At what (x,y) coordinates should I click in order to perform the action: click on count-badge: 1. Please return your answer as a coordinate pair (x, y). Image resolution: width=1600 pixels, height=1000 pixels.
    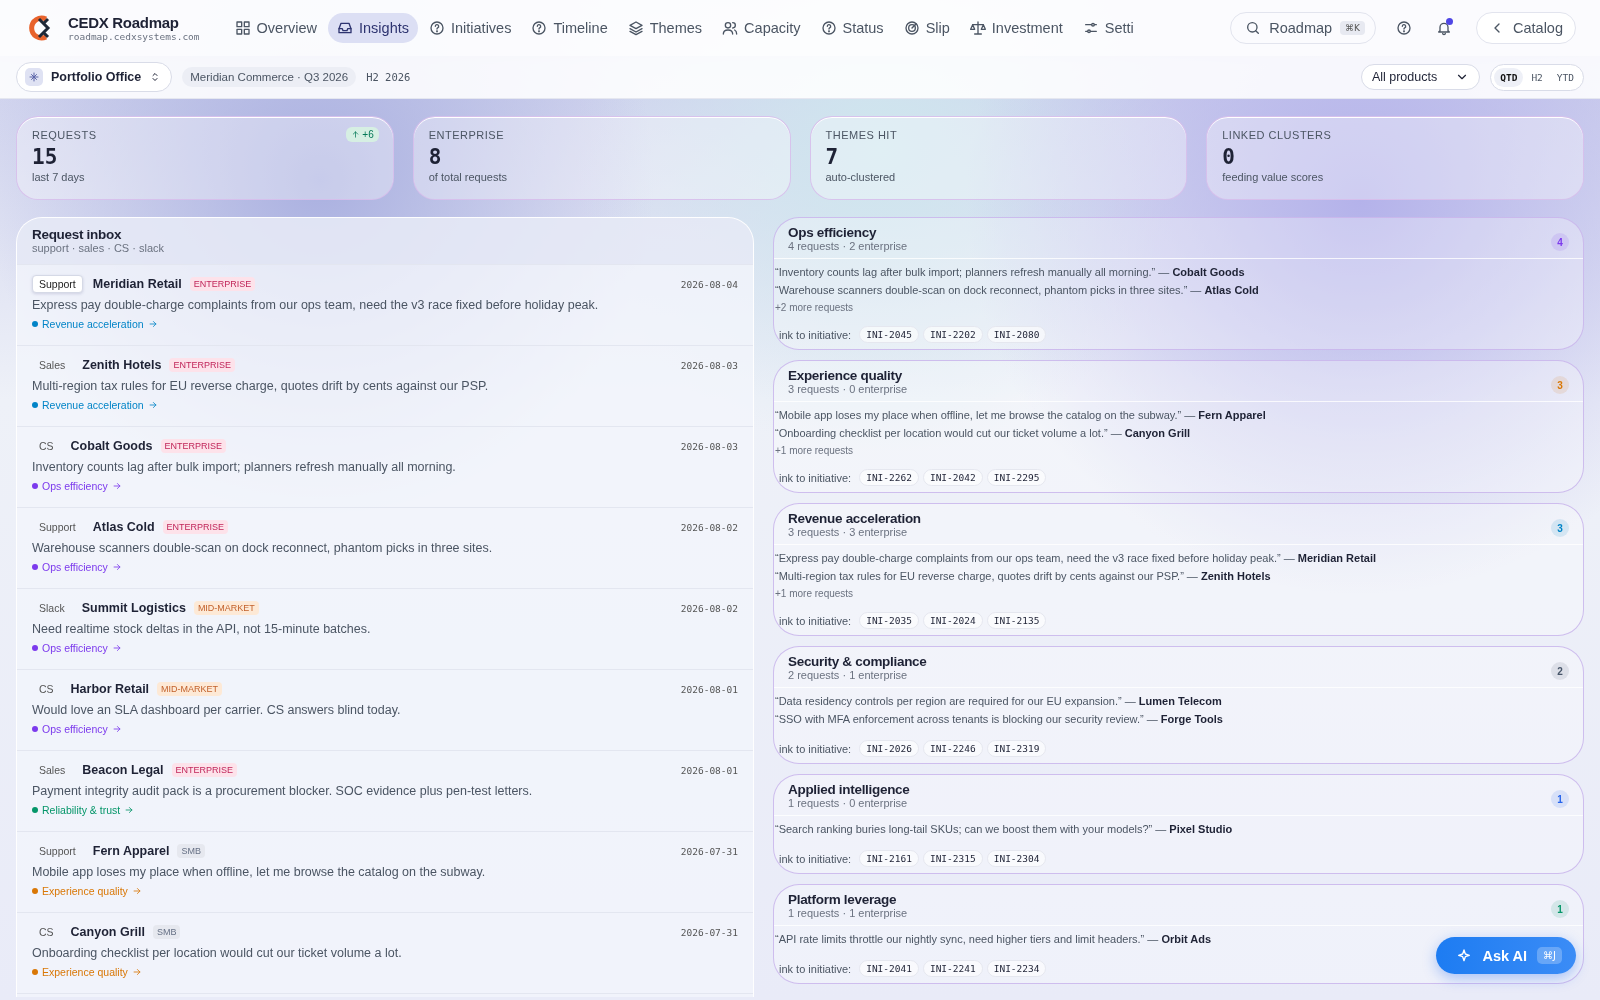
    Looking at the image, I should click on (1560, 799).